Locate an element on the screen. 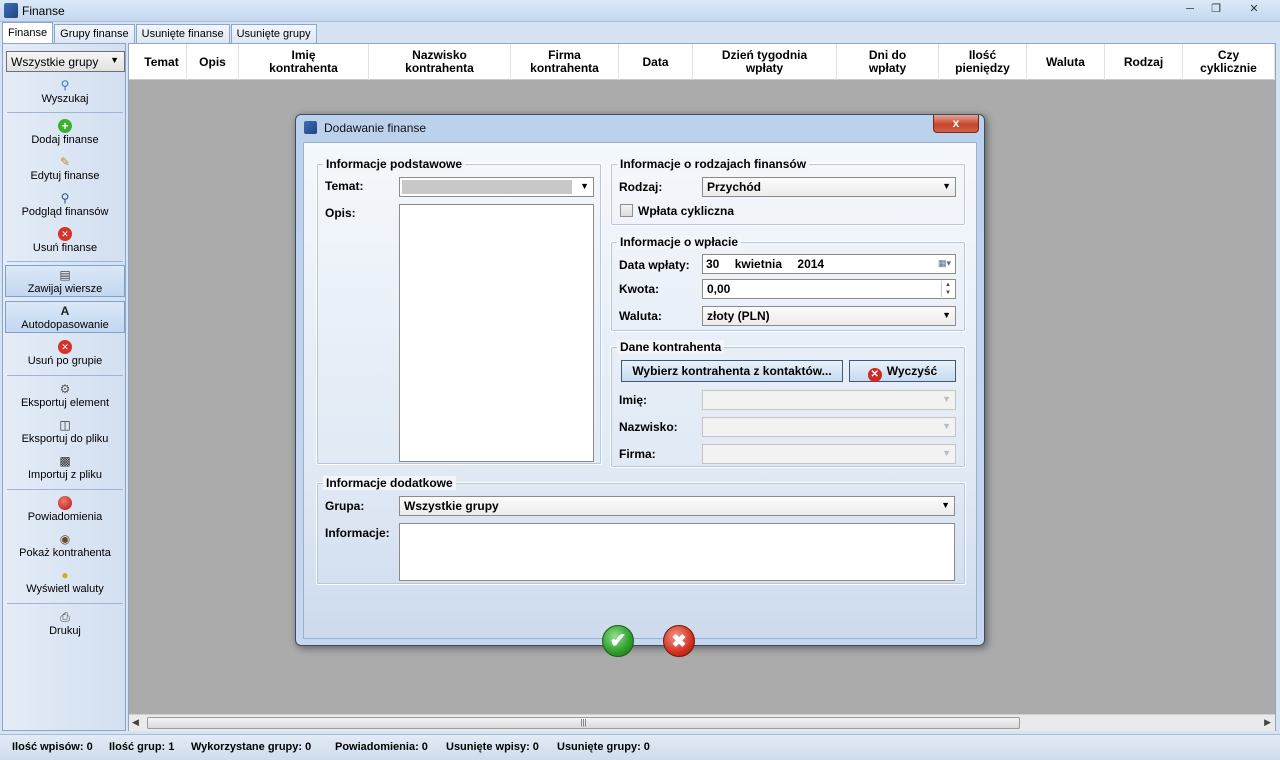  sidebar-item-autofit: A Autodopasowanie is located at coordinates (65, 317).